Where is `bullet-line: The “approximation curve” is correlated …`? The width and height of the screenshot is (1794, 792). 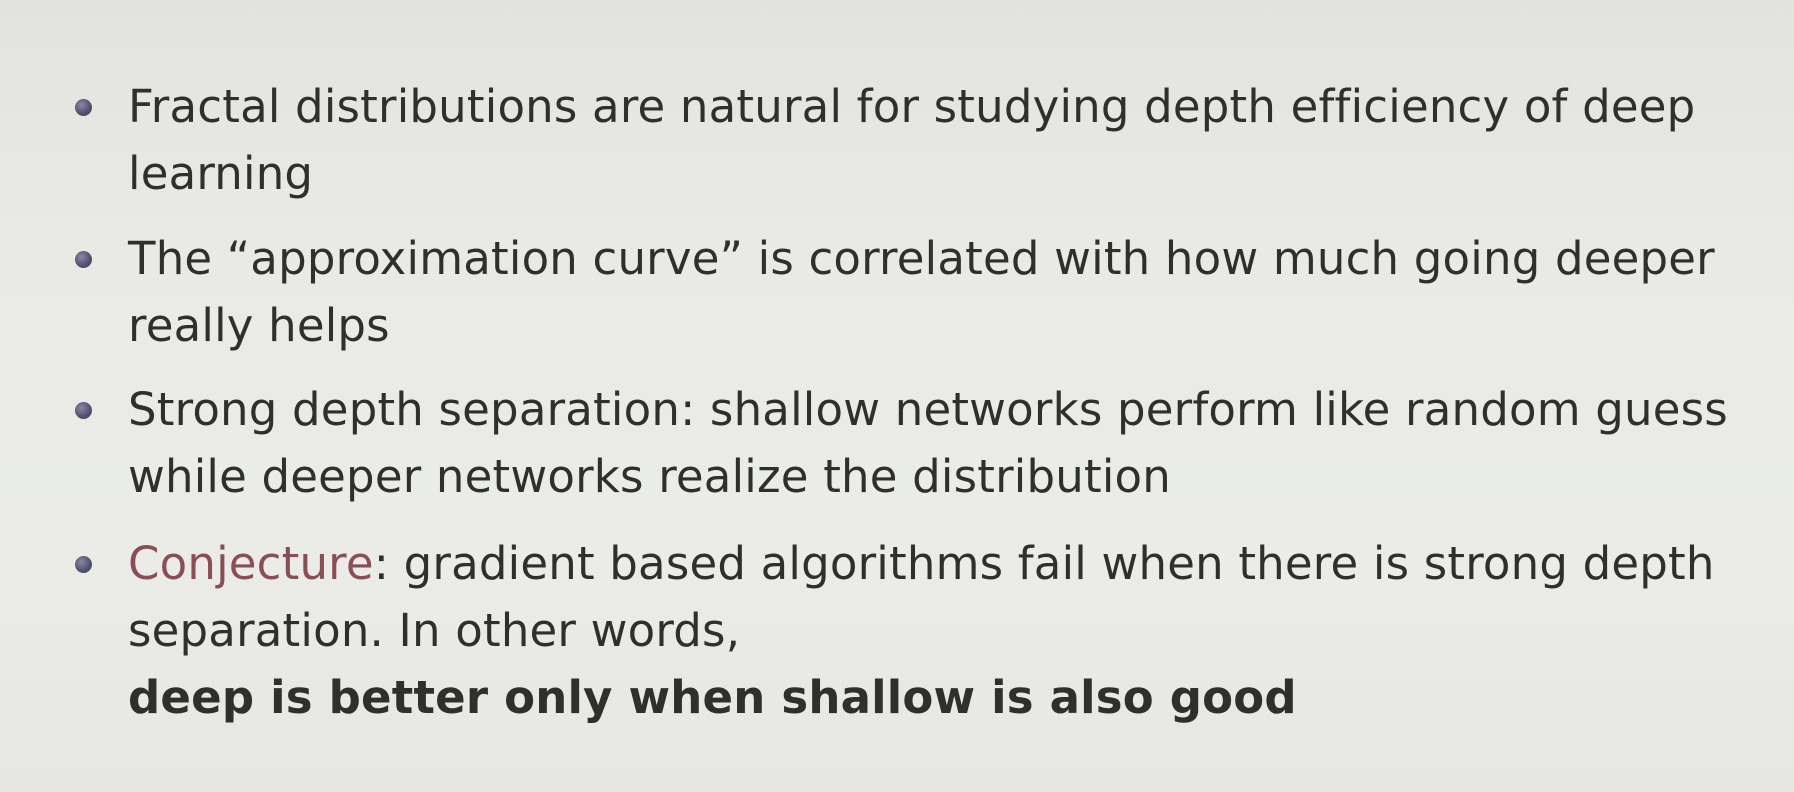 bullet-line: The “approximation curve” is correlated … is located at coordinates (921, 258).